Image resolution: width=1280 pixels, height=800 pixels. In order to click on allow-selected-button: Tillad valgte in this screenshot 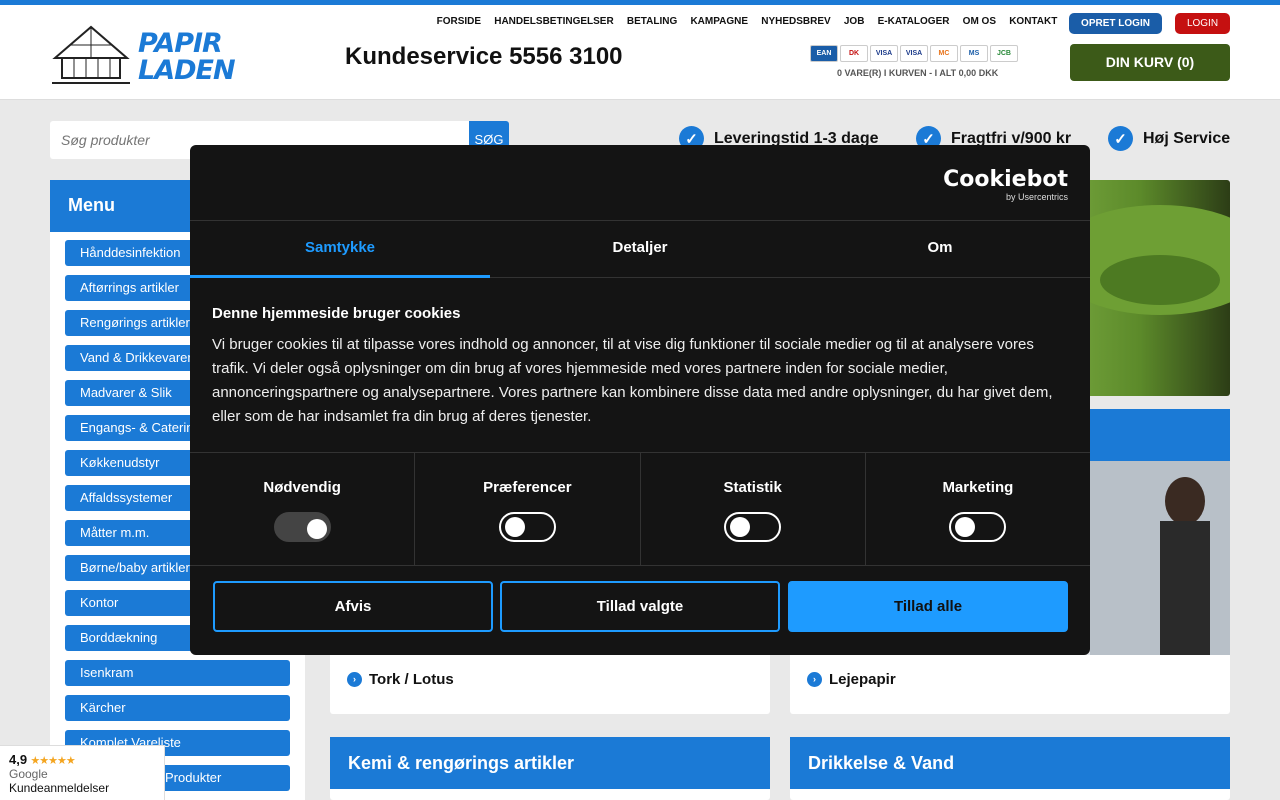, I will do `click(640, 606)`.